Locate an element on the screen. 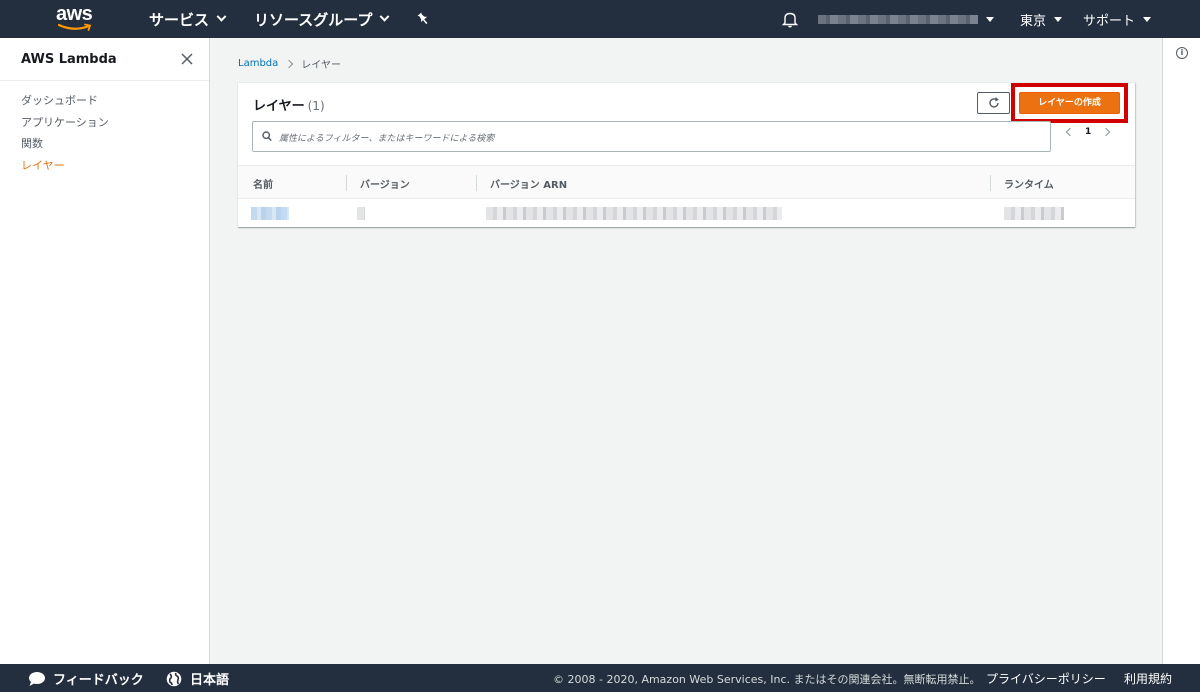 The height and width of the screenshot is (692, 1200). notifications-button is located at coordinates (790, 19).